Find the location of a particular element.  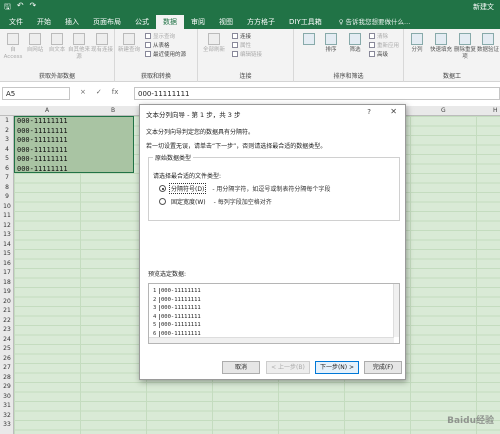

existing-connections-button: 现有连接 is located at coordinates (102, 43).